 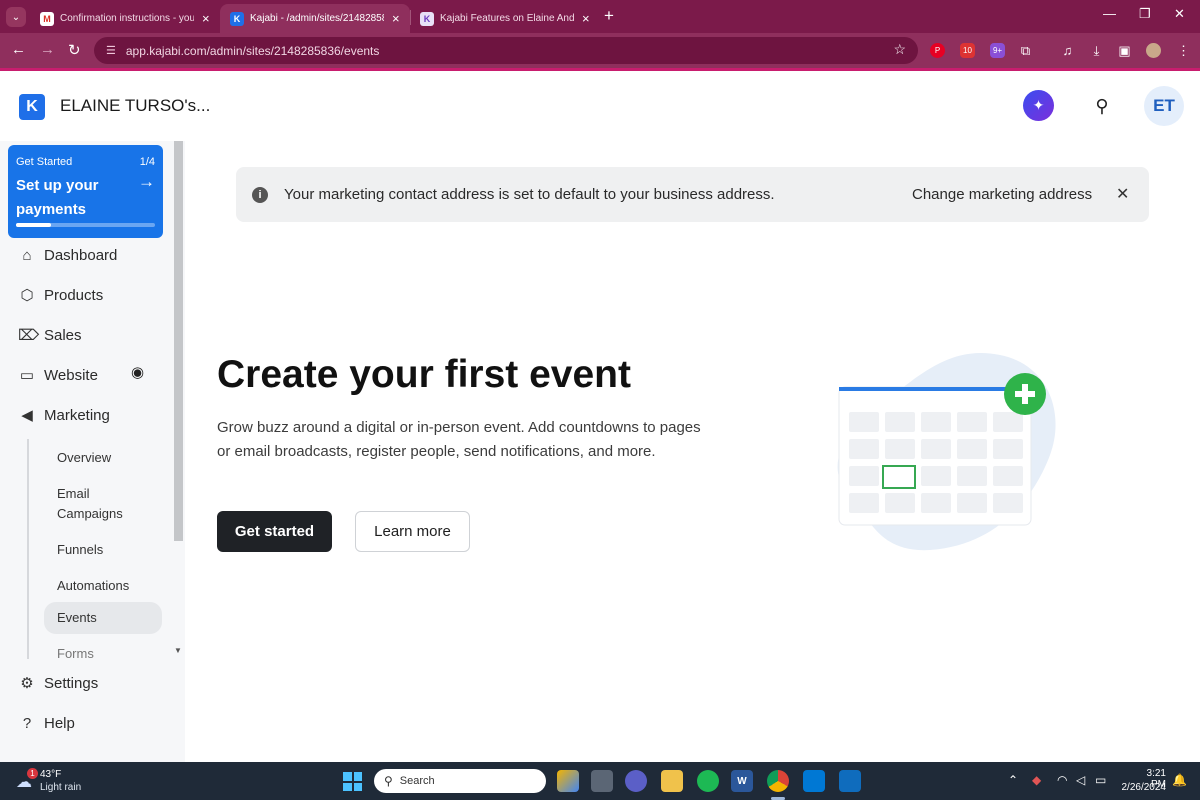 What do you see at coordinates (146, 181) in the screenshot?
I see `arrow-right-icon: →` at bounding box center [146, 181].